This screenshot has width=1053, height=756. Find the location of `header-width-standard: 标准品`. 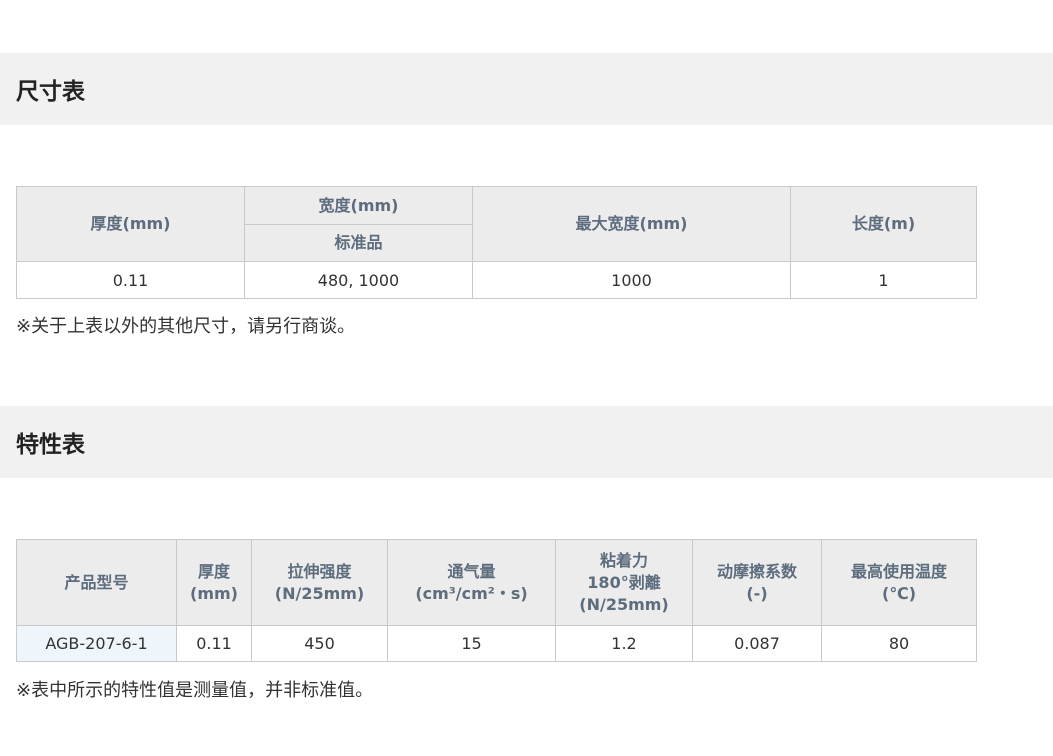

header-width-standard: 标准品 is located at coordinates (358, 243).